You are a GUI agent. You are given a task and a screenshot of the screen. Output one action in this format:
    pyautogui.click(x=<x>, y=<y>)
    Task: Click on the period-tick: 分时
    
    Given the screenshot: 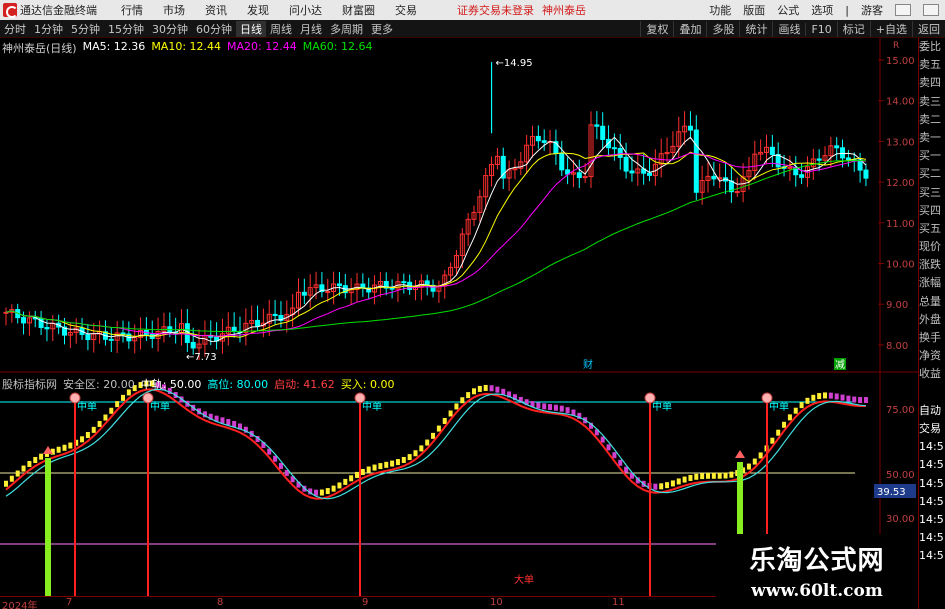 What is the action you would take?
    pyautogui.click(x=15, y=29)
    